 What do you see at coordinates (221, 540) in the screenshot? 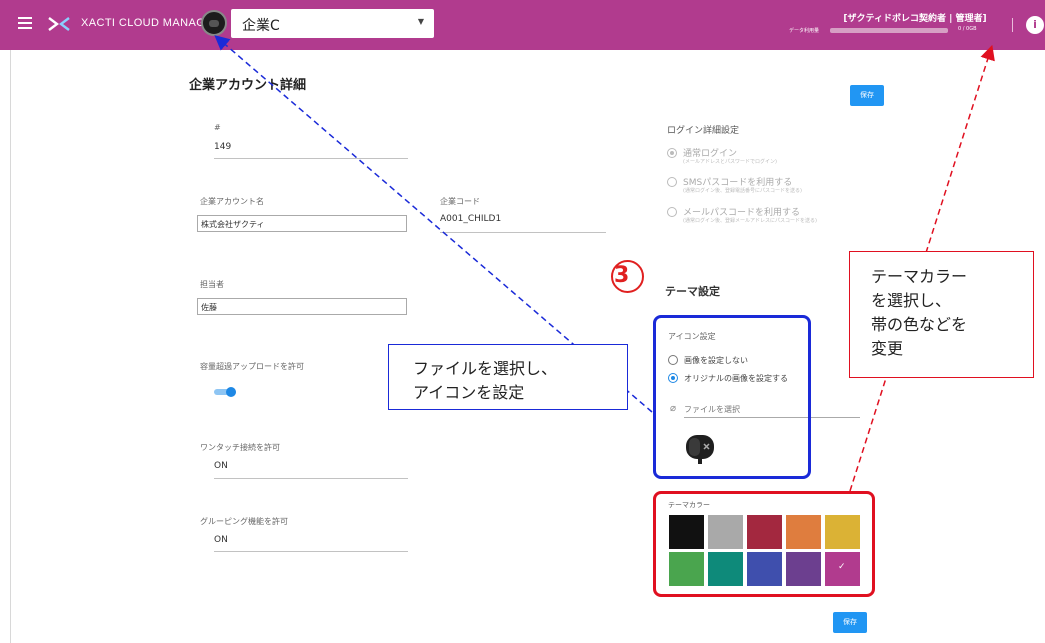
I see `grouping-value: ON` at bounding box center [221, 540].